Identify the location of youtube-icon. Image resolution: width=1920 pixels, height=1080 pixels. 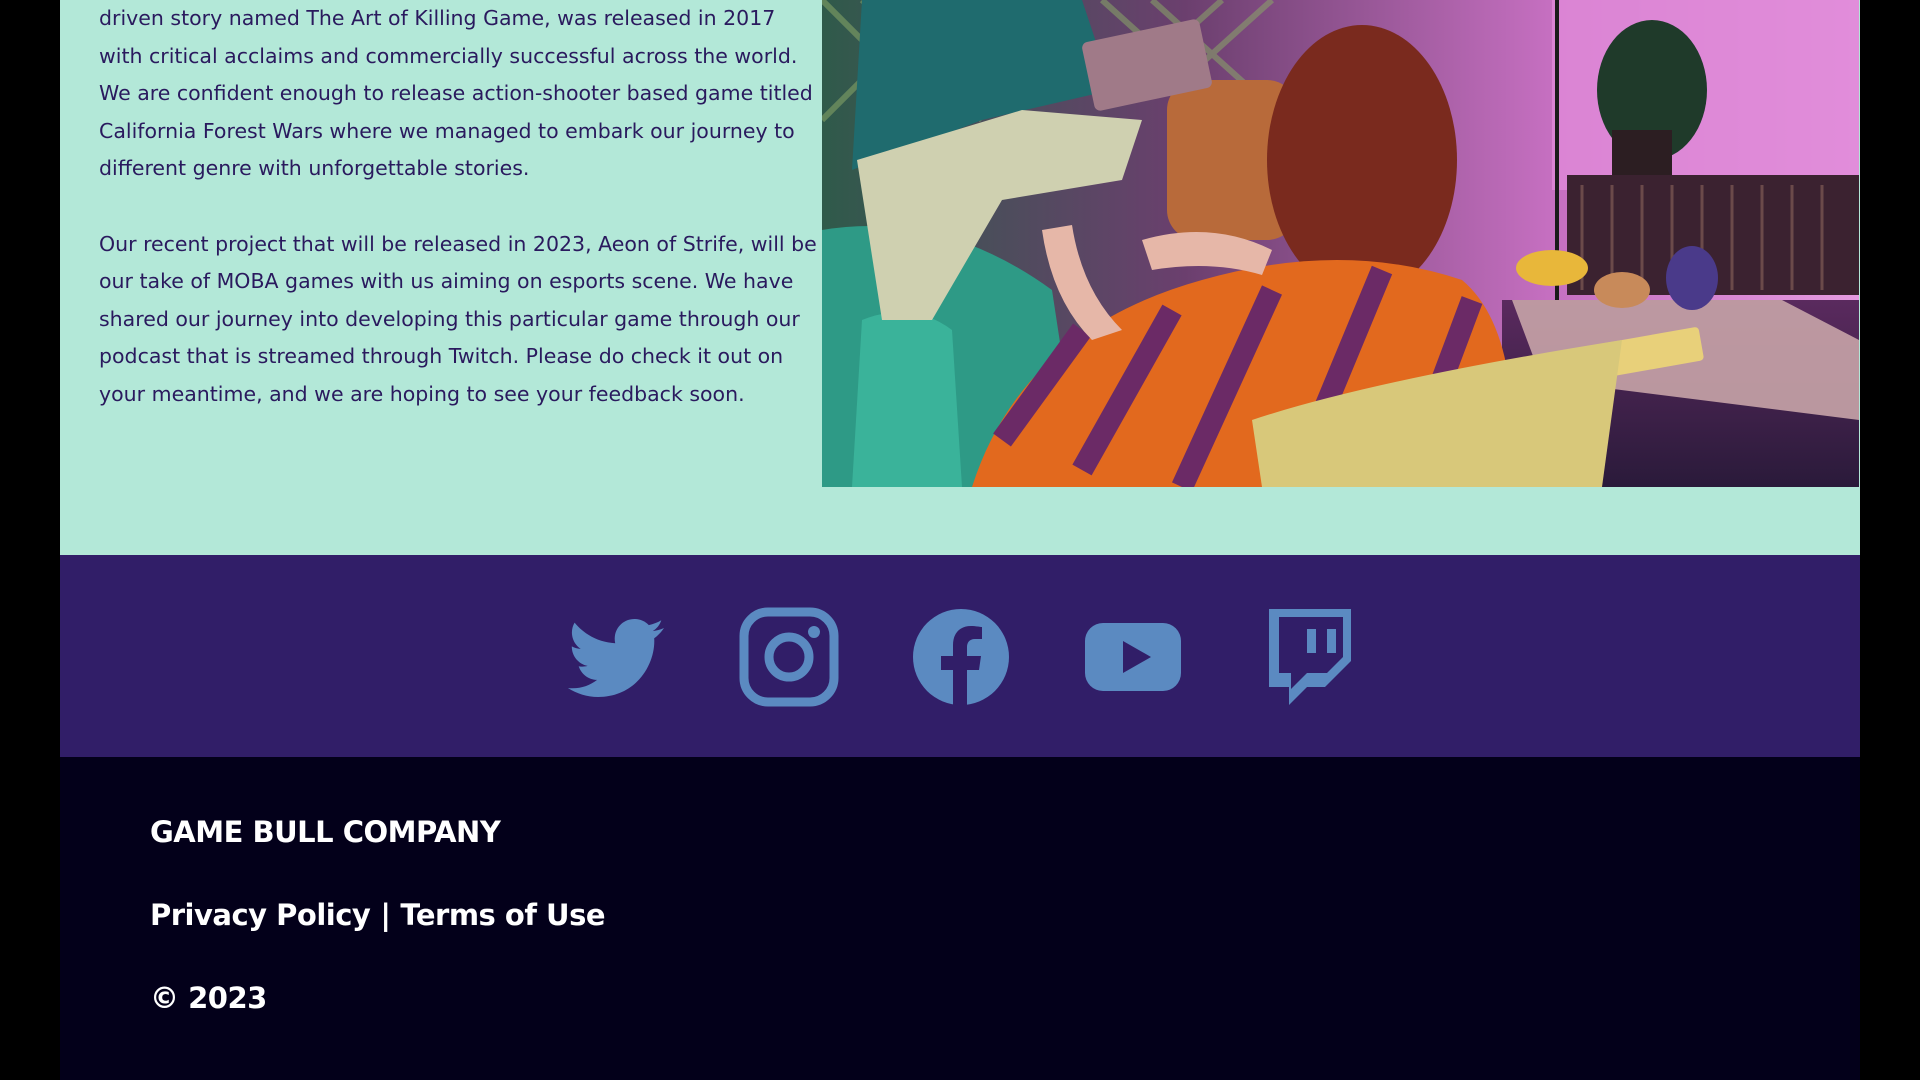
(1133, 657).